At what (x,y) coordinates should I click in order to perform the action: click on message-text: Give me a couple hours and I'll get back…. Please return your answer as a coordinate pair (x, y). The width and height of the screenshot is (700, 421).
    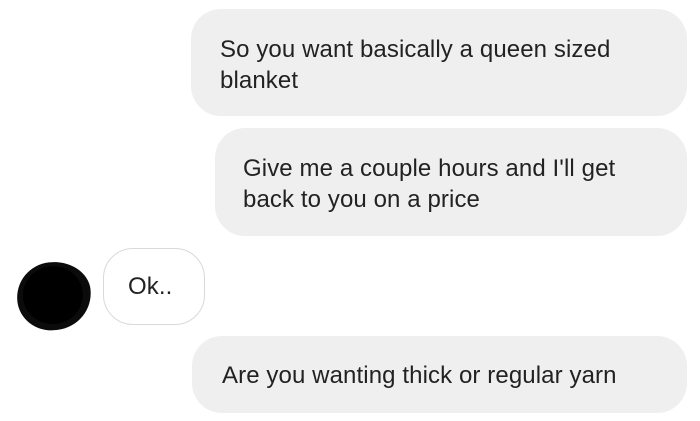
    Looking at the image, I should click on (429, 184).